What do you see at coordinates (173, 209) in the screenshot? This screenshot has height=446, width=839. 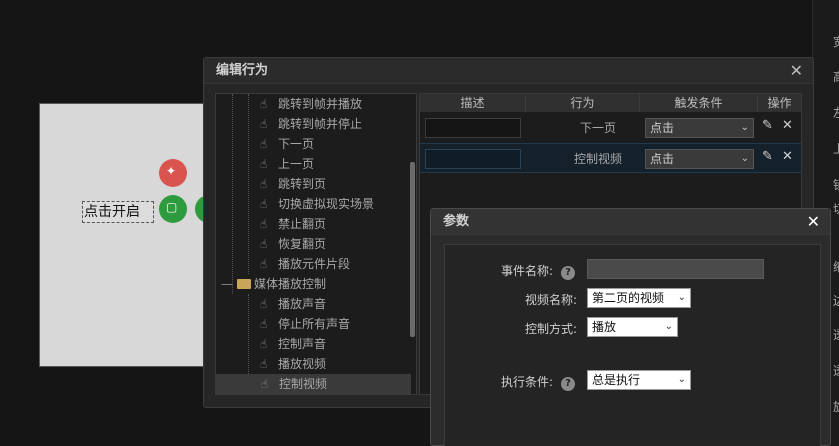 I see `video-icon: ▢` at bounding box center [173, 209].